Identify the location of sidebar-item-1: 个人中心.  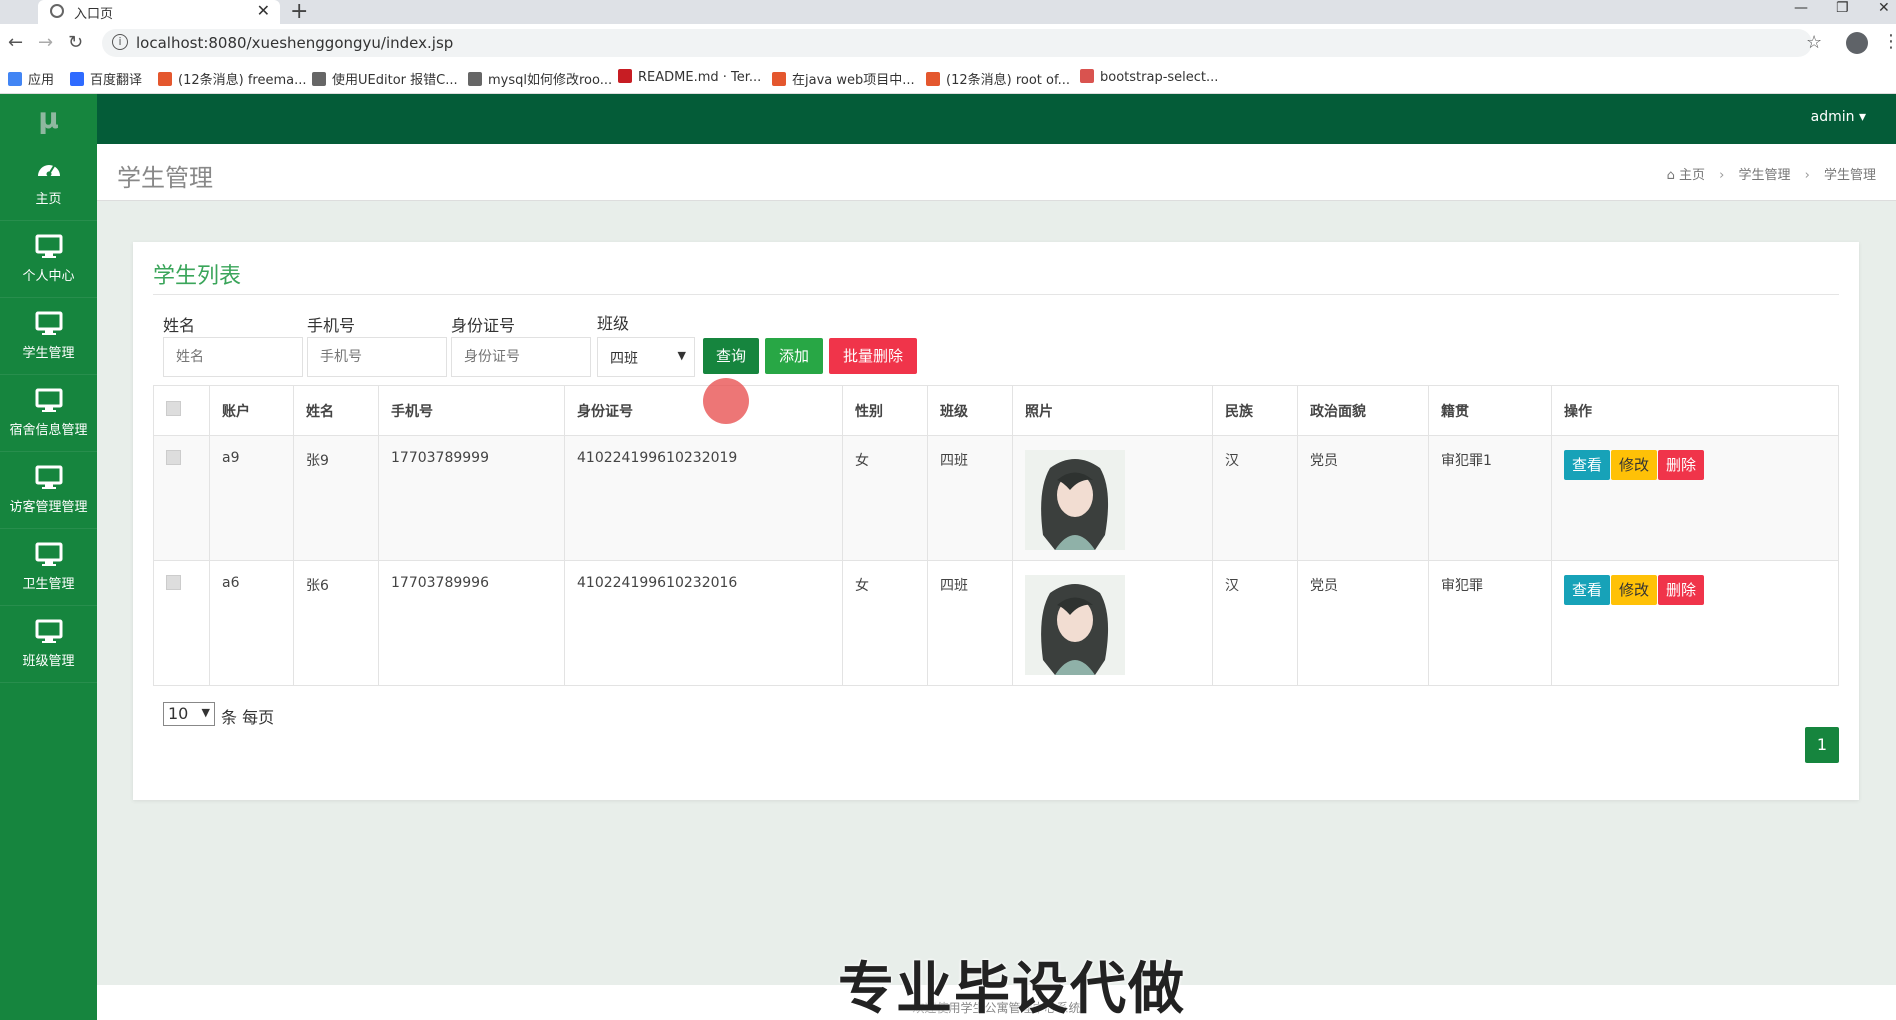
(48, 259).